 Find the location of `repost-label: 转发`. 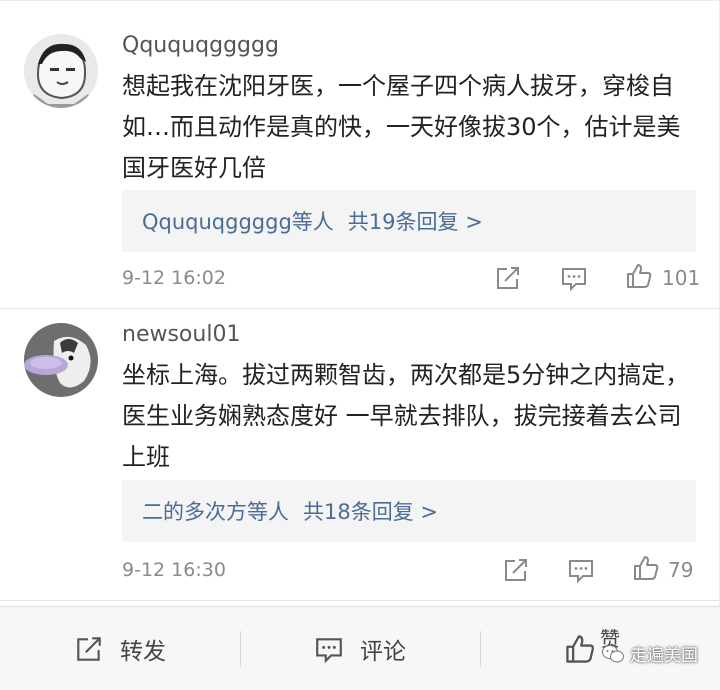

repost-label: 转发 is located at coordinates (143, 651).